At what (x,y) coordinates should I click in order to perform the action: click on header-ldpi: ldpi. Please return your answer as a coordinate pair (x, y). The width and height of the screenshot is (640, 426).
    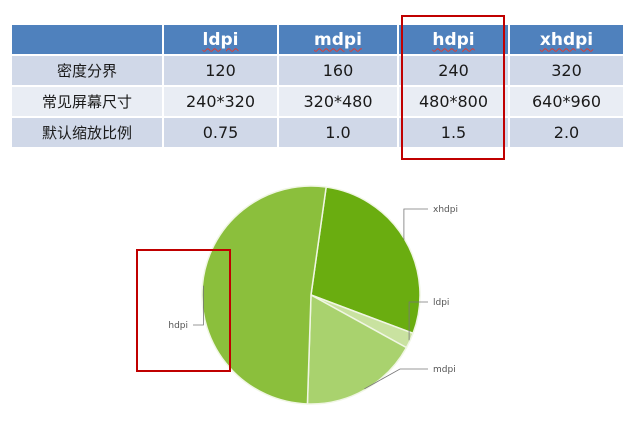
    Looking at the image, I should click on (220, 39).